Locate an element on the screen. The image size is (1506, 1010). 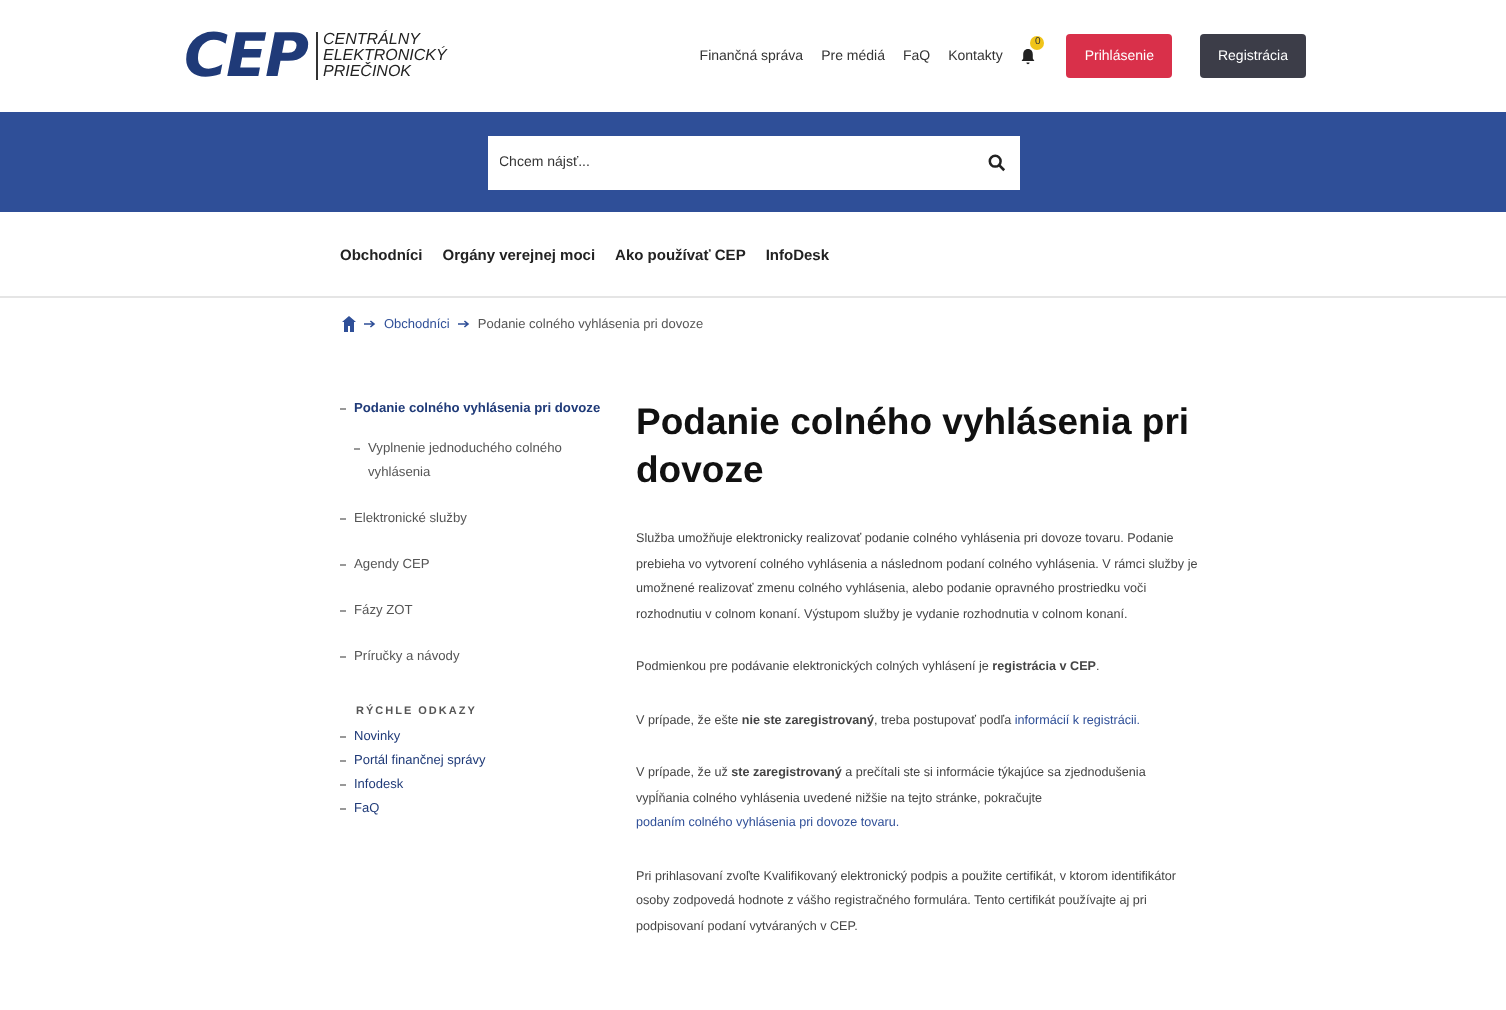
page-title: Podanie colného vyhlásenia pri dovoze is located at coordinates (914, 446).